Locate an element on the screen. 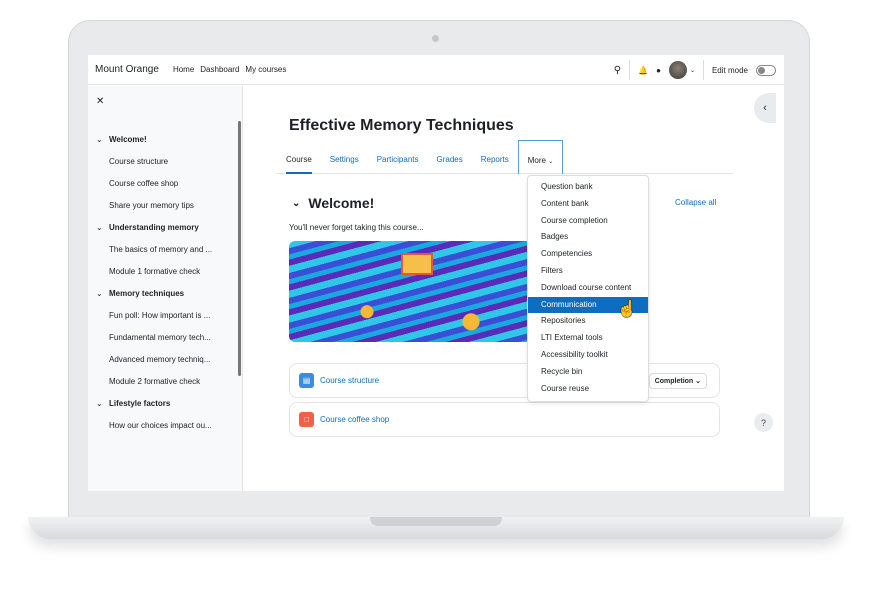  search-icon: ⚲ is located at coordinates (617, 70).